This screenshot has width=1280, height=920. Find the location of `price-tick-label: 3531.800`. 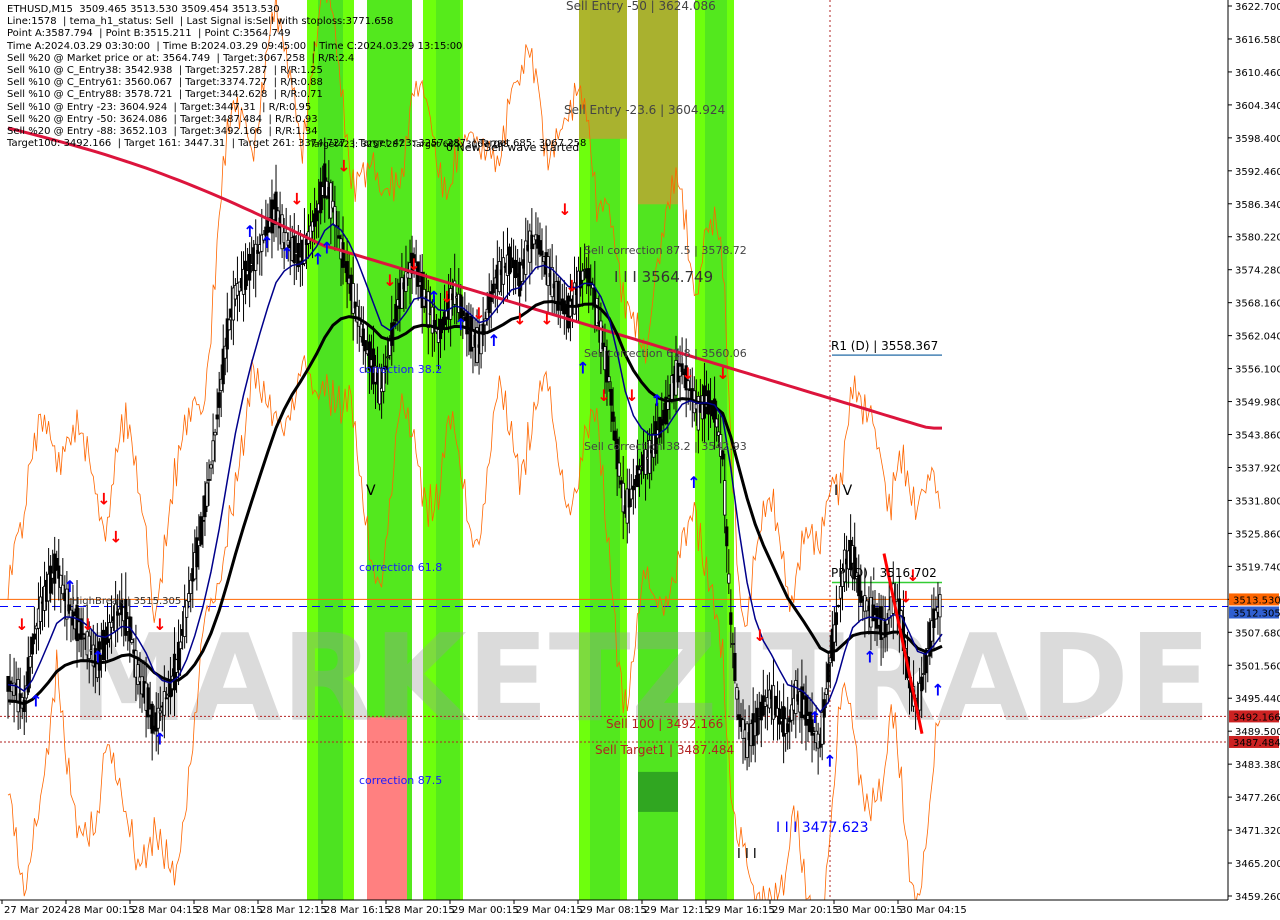

price-tick-label: 3531.800 is located at coordinates (1257, 501).